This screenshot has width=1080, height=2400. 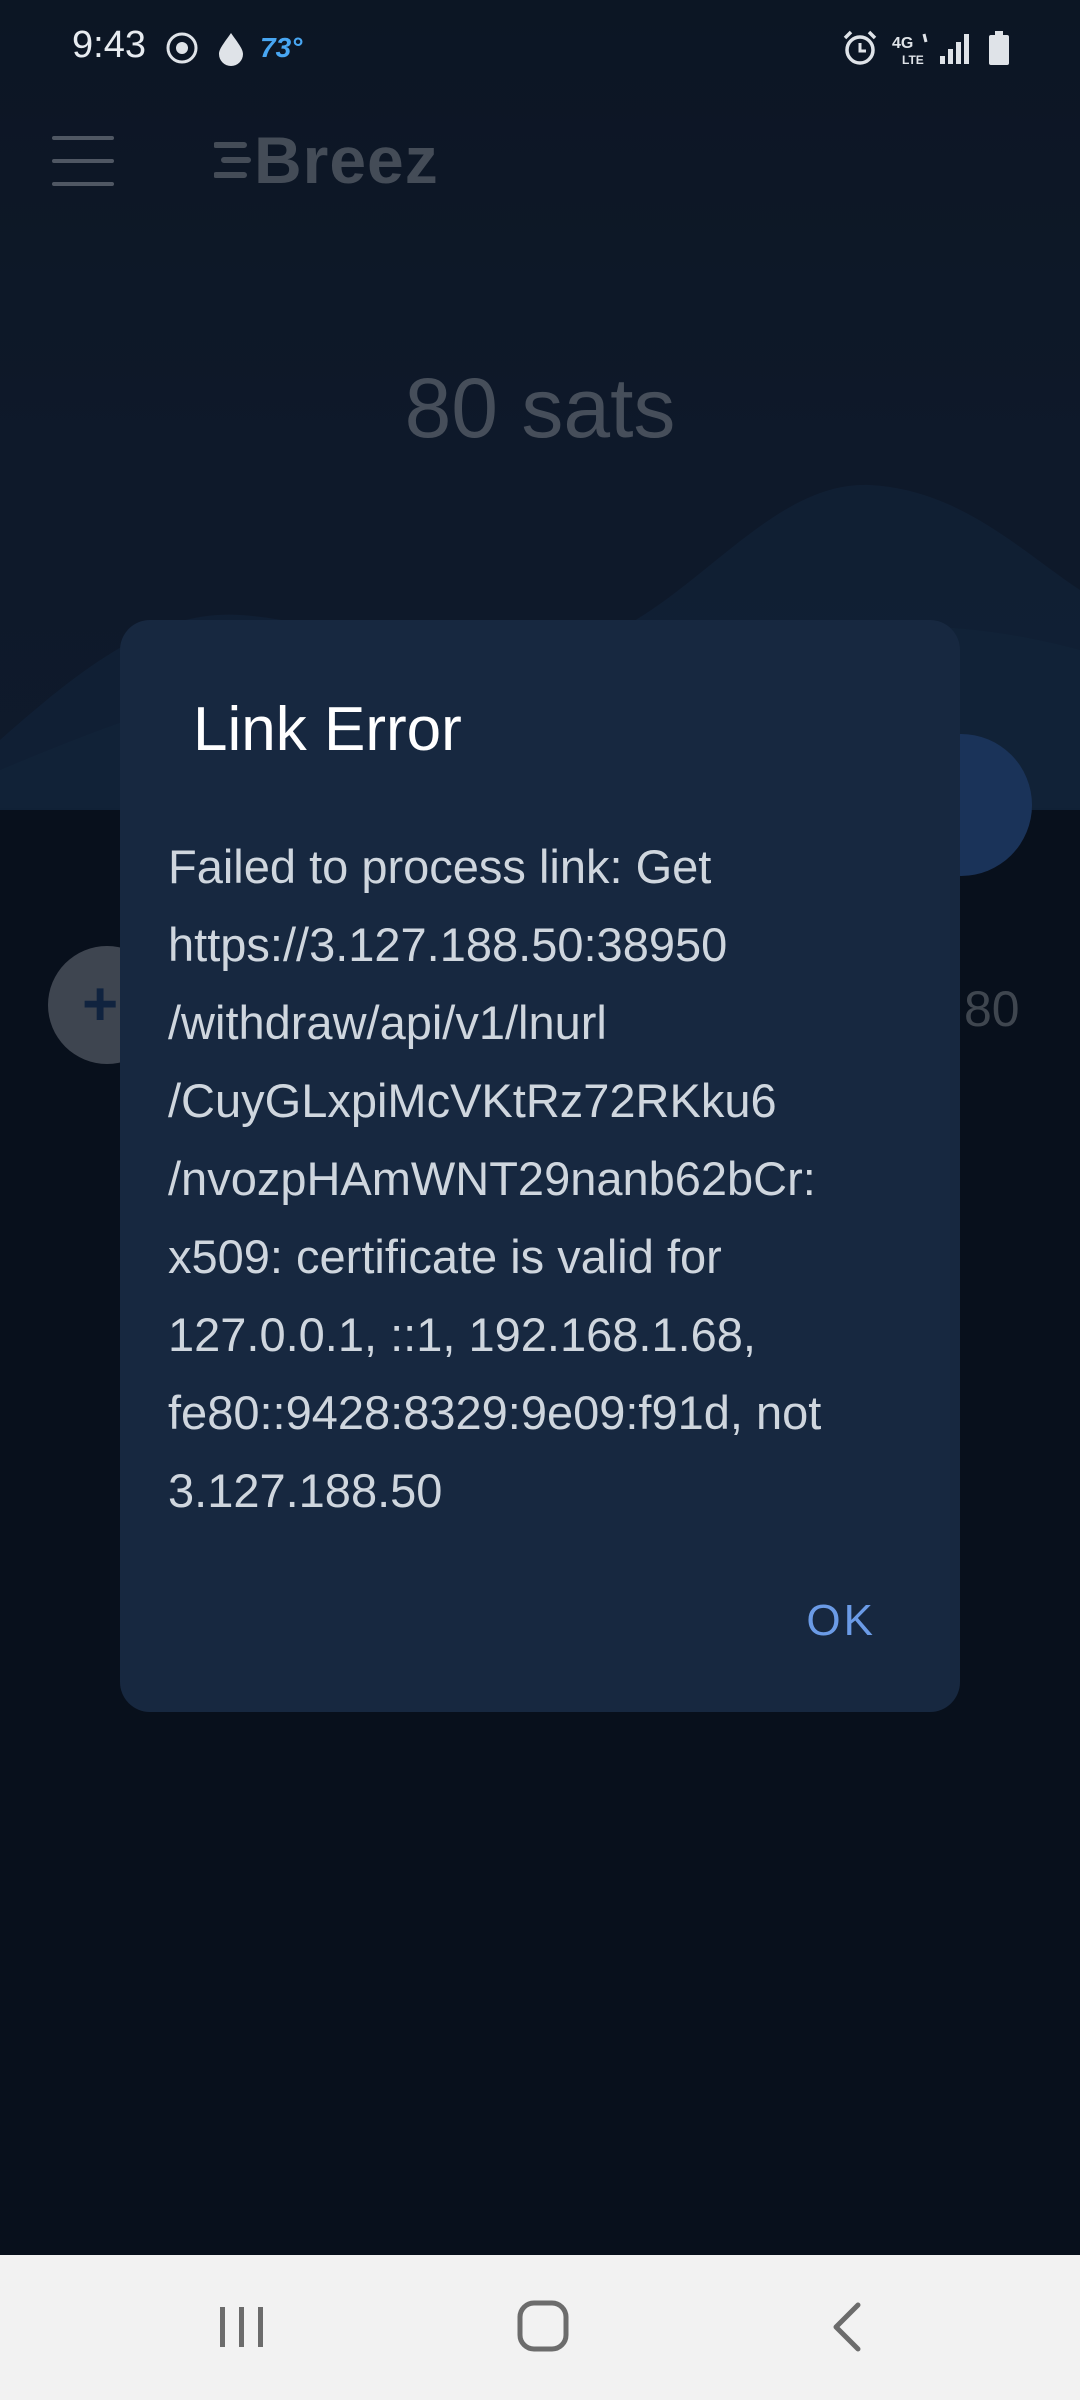 I want to click on status-time: 9:43, so click(x=109, y=45).